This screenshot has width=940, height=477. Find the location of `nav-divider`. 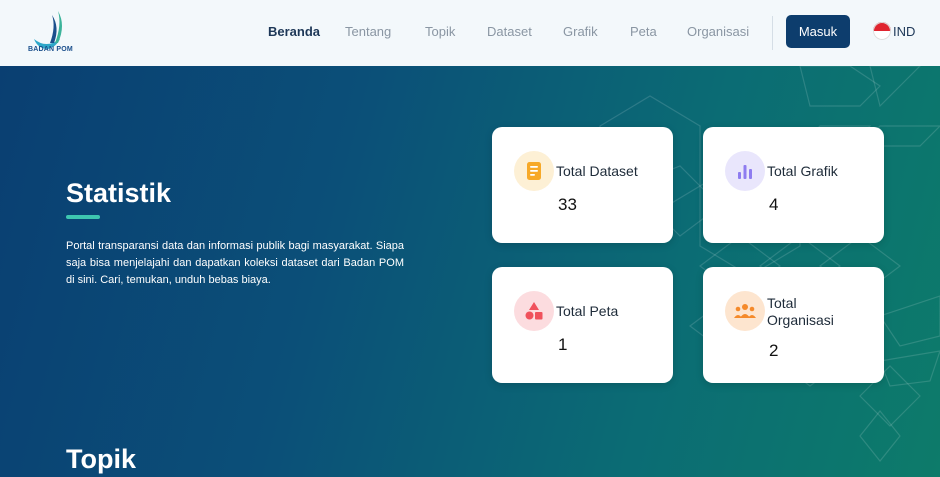

nav-divider is located at coordinates (772, 33).